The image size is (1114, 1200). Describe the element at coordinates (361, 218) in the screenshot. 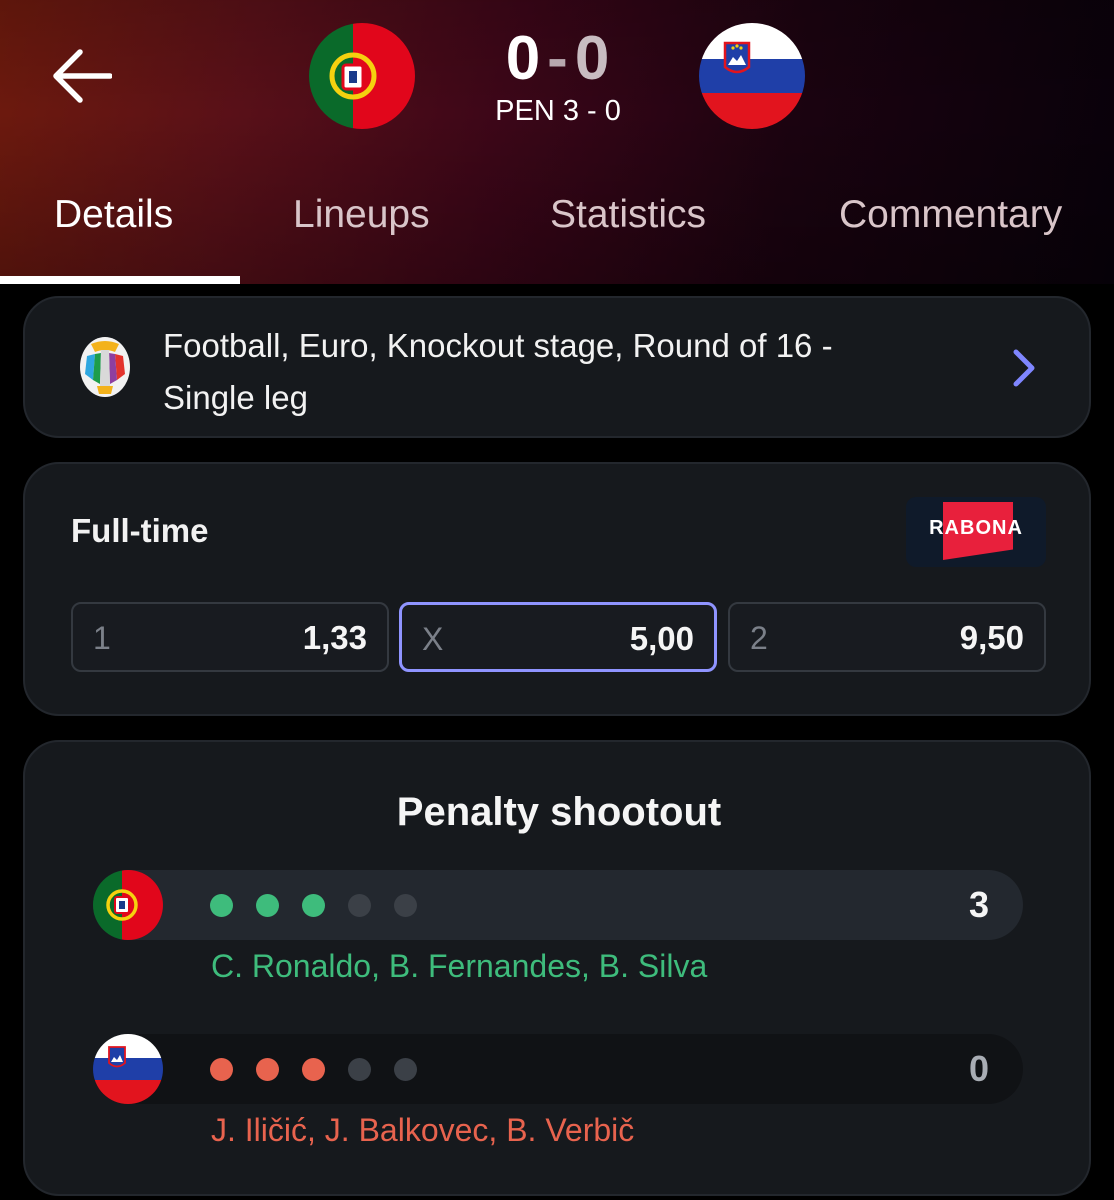

I see `tab-lineups: Lineups` at that location.